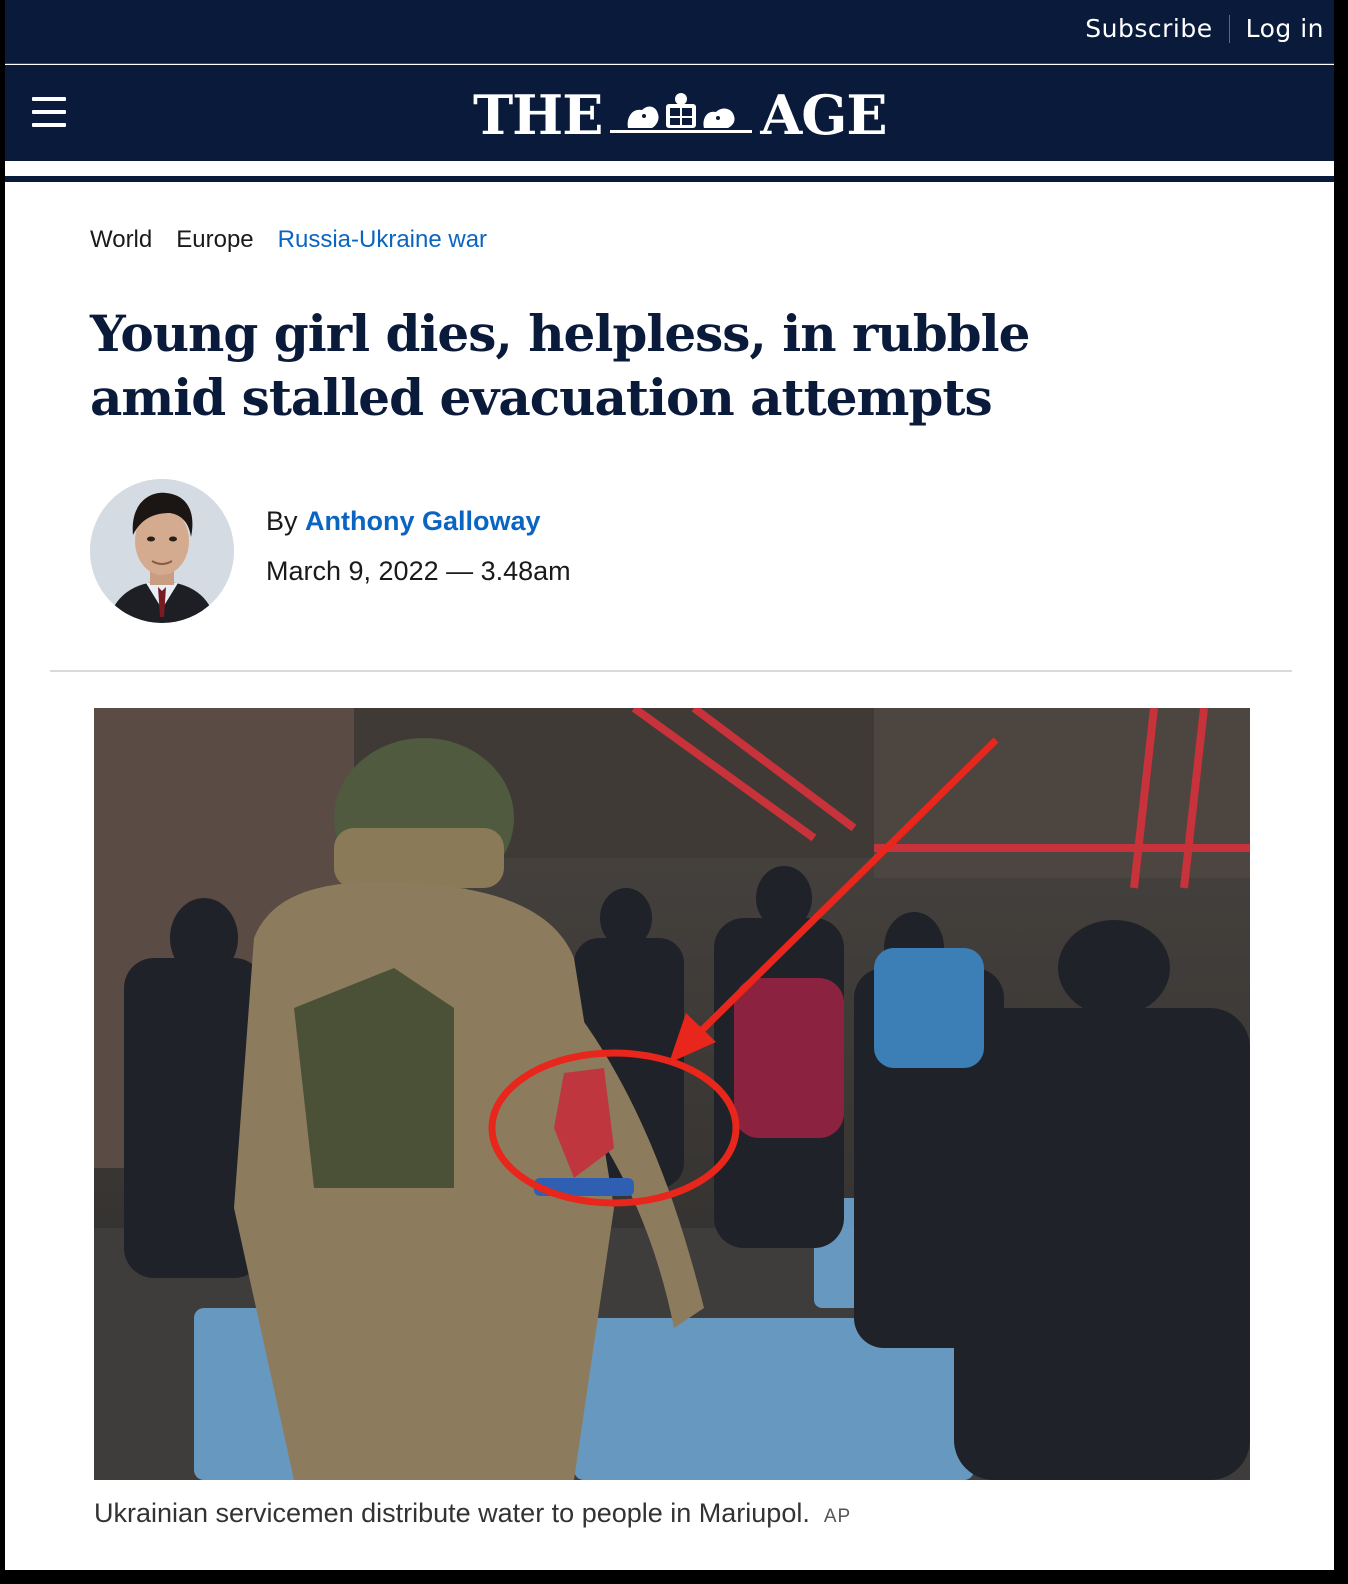  What do you see at coordinates (382, 240) in the screenshot?
I see `breadcrumb-russia-ukraine-war: Russia-Ukraine war` at bounding box center [382, 240].